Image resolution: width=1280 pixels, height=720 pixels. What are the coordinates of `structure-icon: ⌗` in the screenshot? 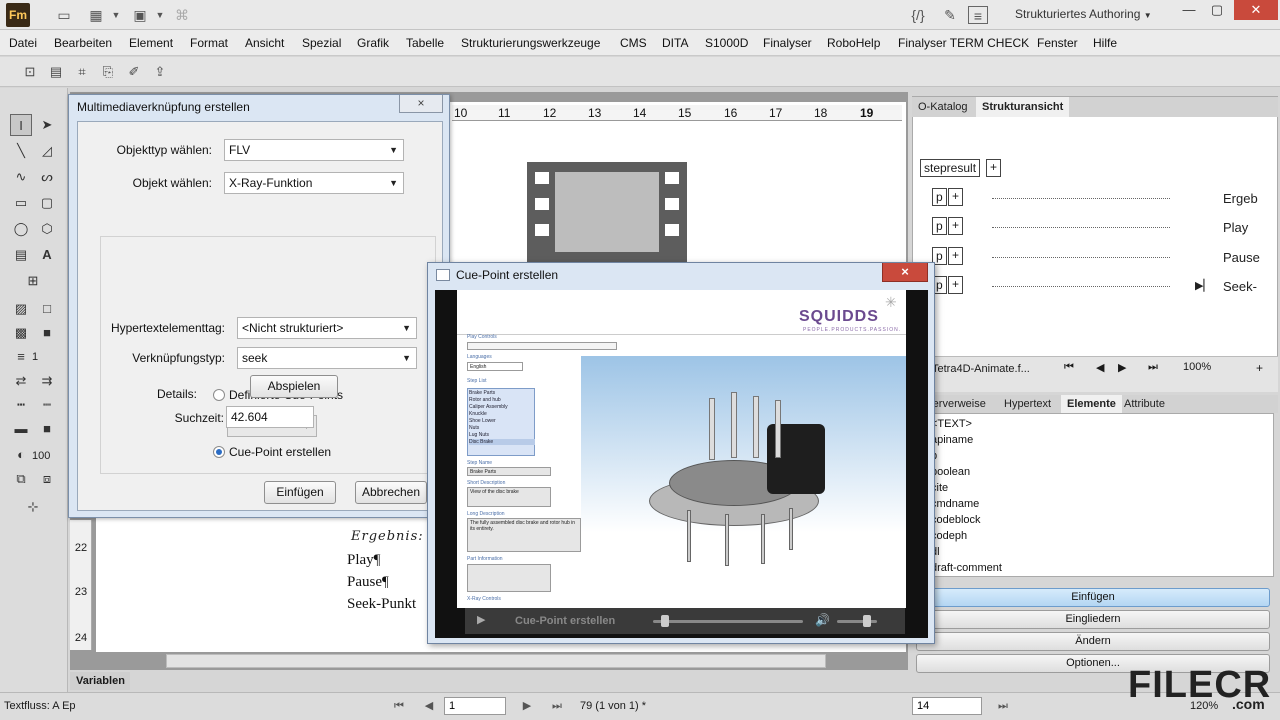 It's located at (82, 72).